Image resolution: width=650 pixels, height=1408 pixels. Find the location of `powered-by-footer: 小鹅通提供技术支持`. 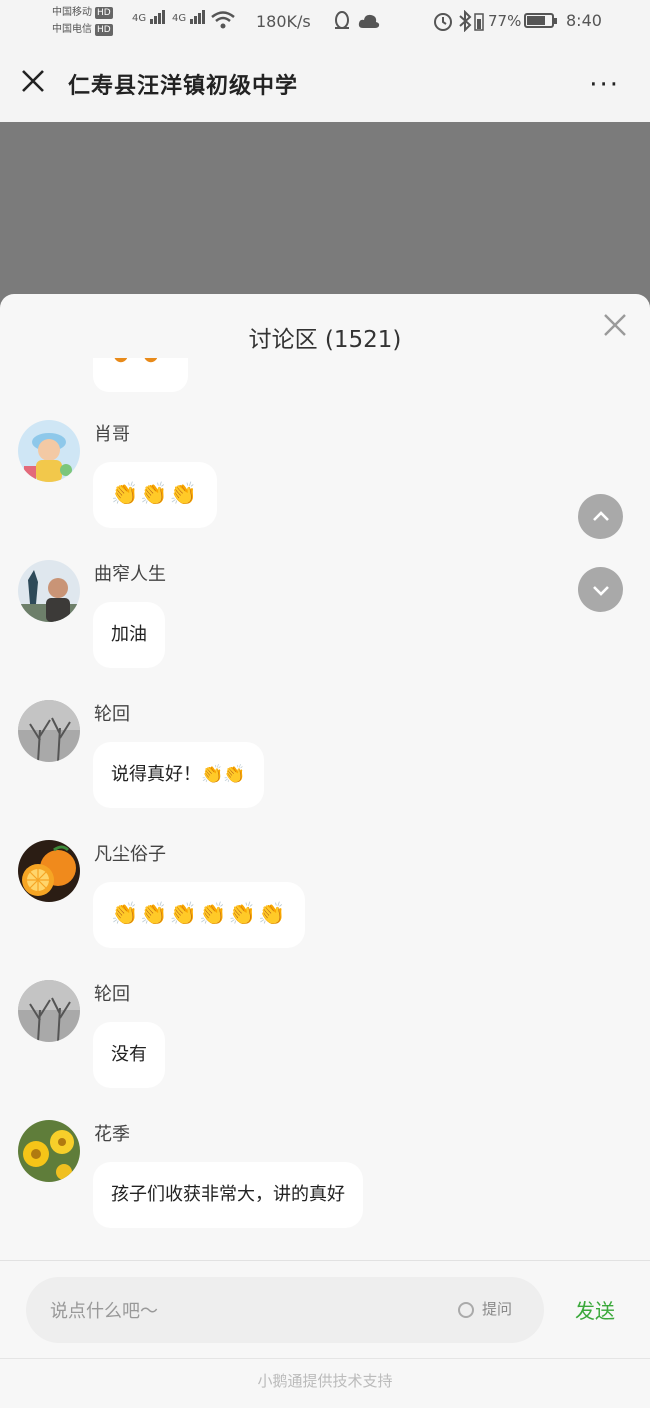

powered-by-footer: 小鹅通提供技术支持 is located at coordinates (325, 1383).